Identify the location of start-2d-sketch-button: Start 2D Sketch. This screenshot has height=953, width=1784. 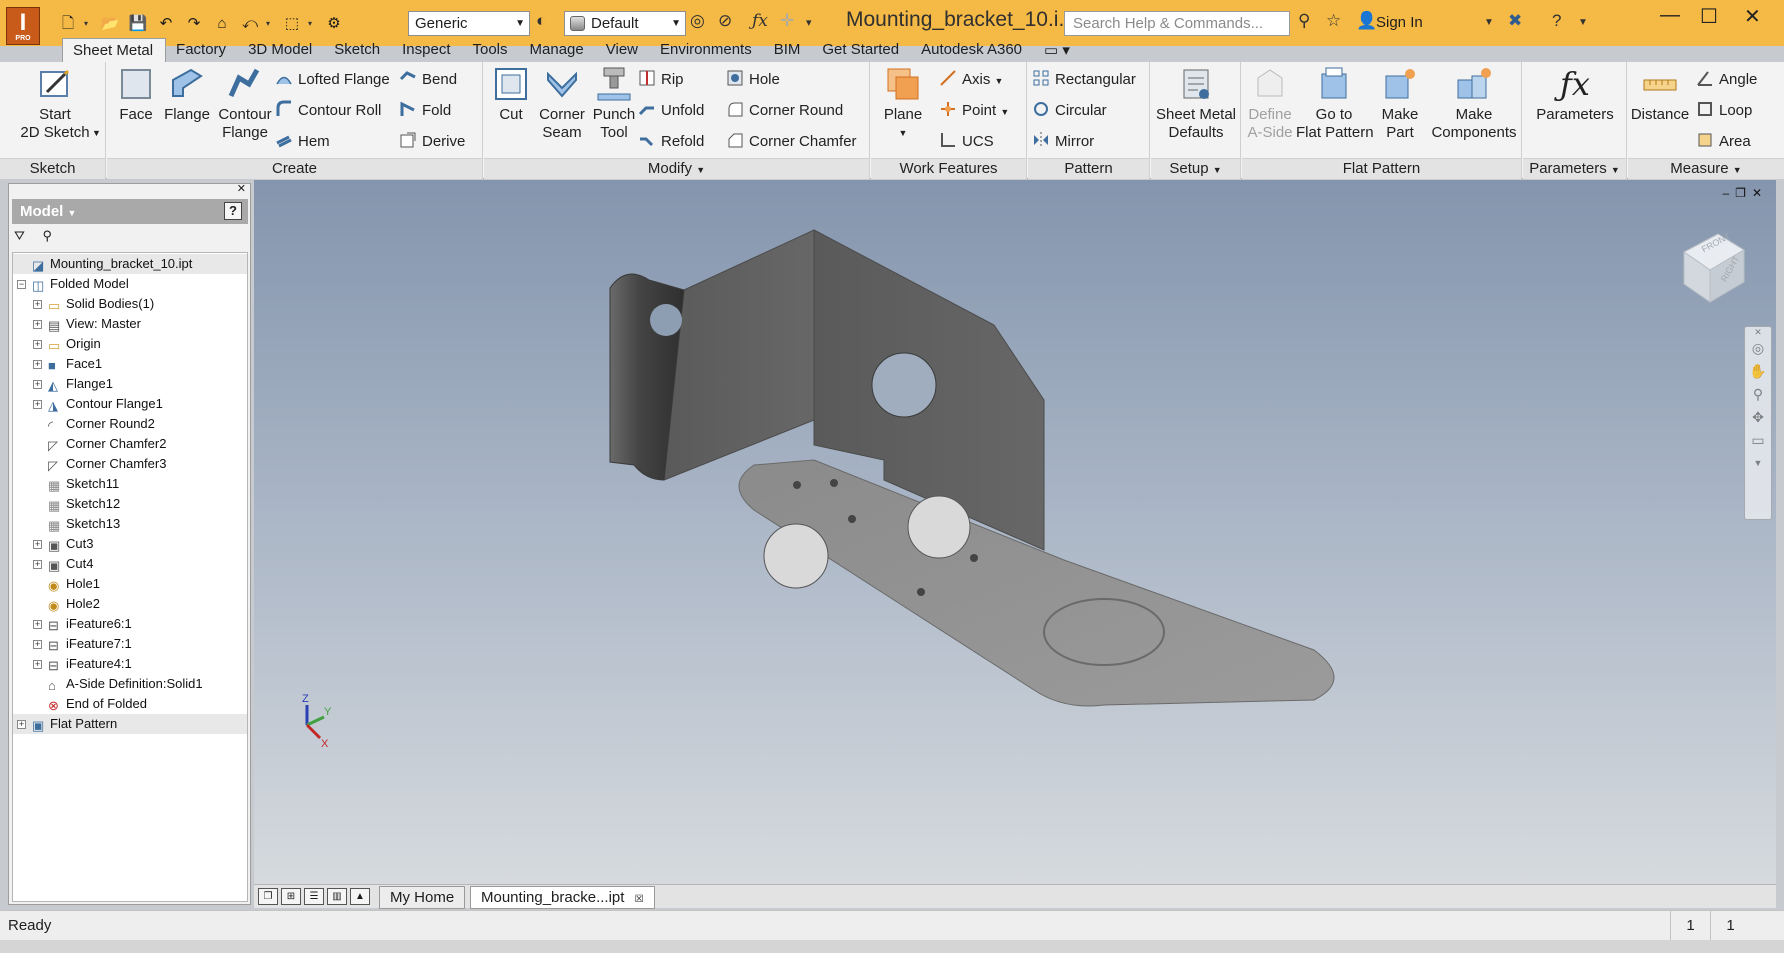
(55, 104).